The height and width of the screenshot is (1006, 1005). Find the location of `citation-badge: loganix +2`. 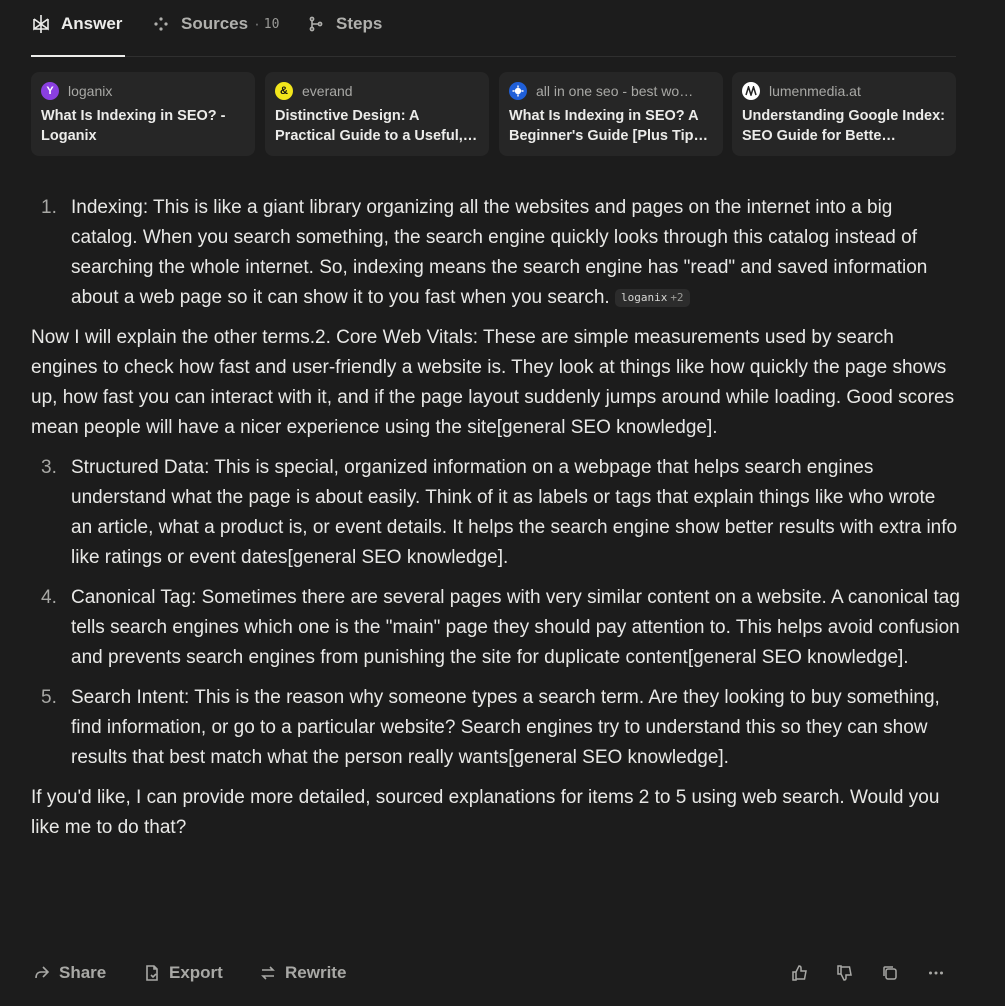

citation-badge: loganix +2 is located at coordinates (652, 298).